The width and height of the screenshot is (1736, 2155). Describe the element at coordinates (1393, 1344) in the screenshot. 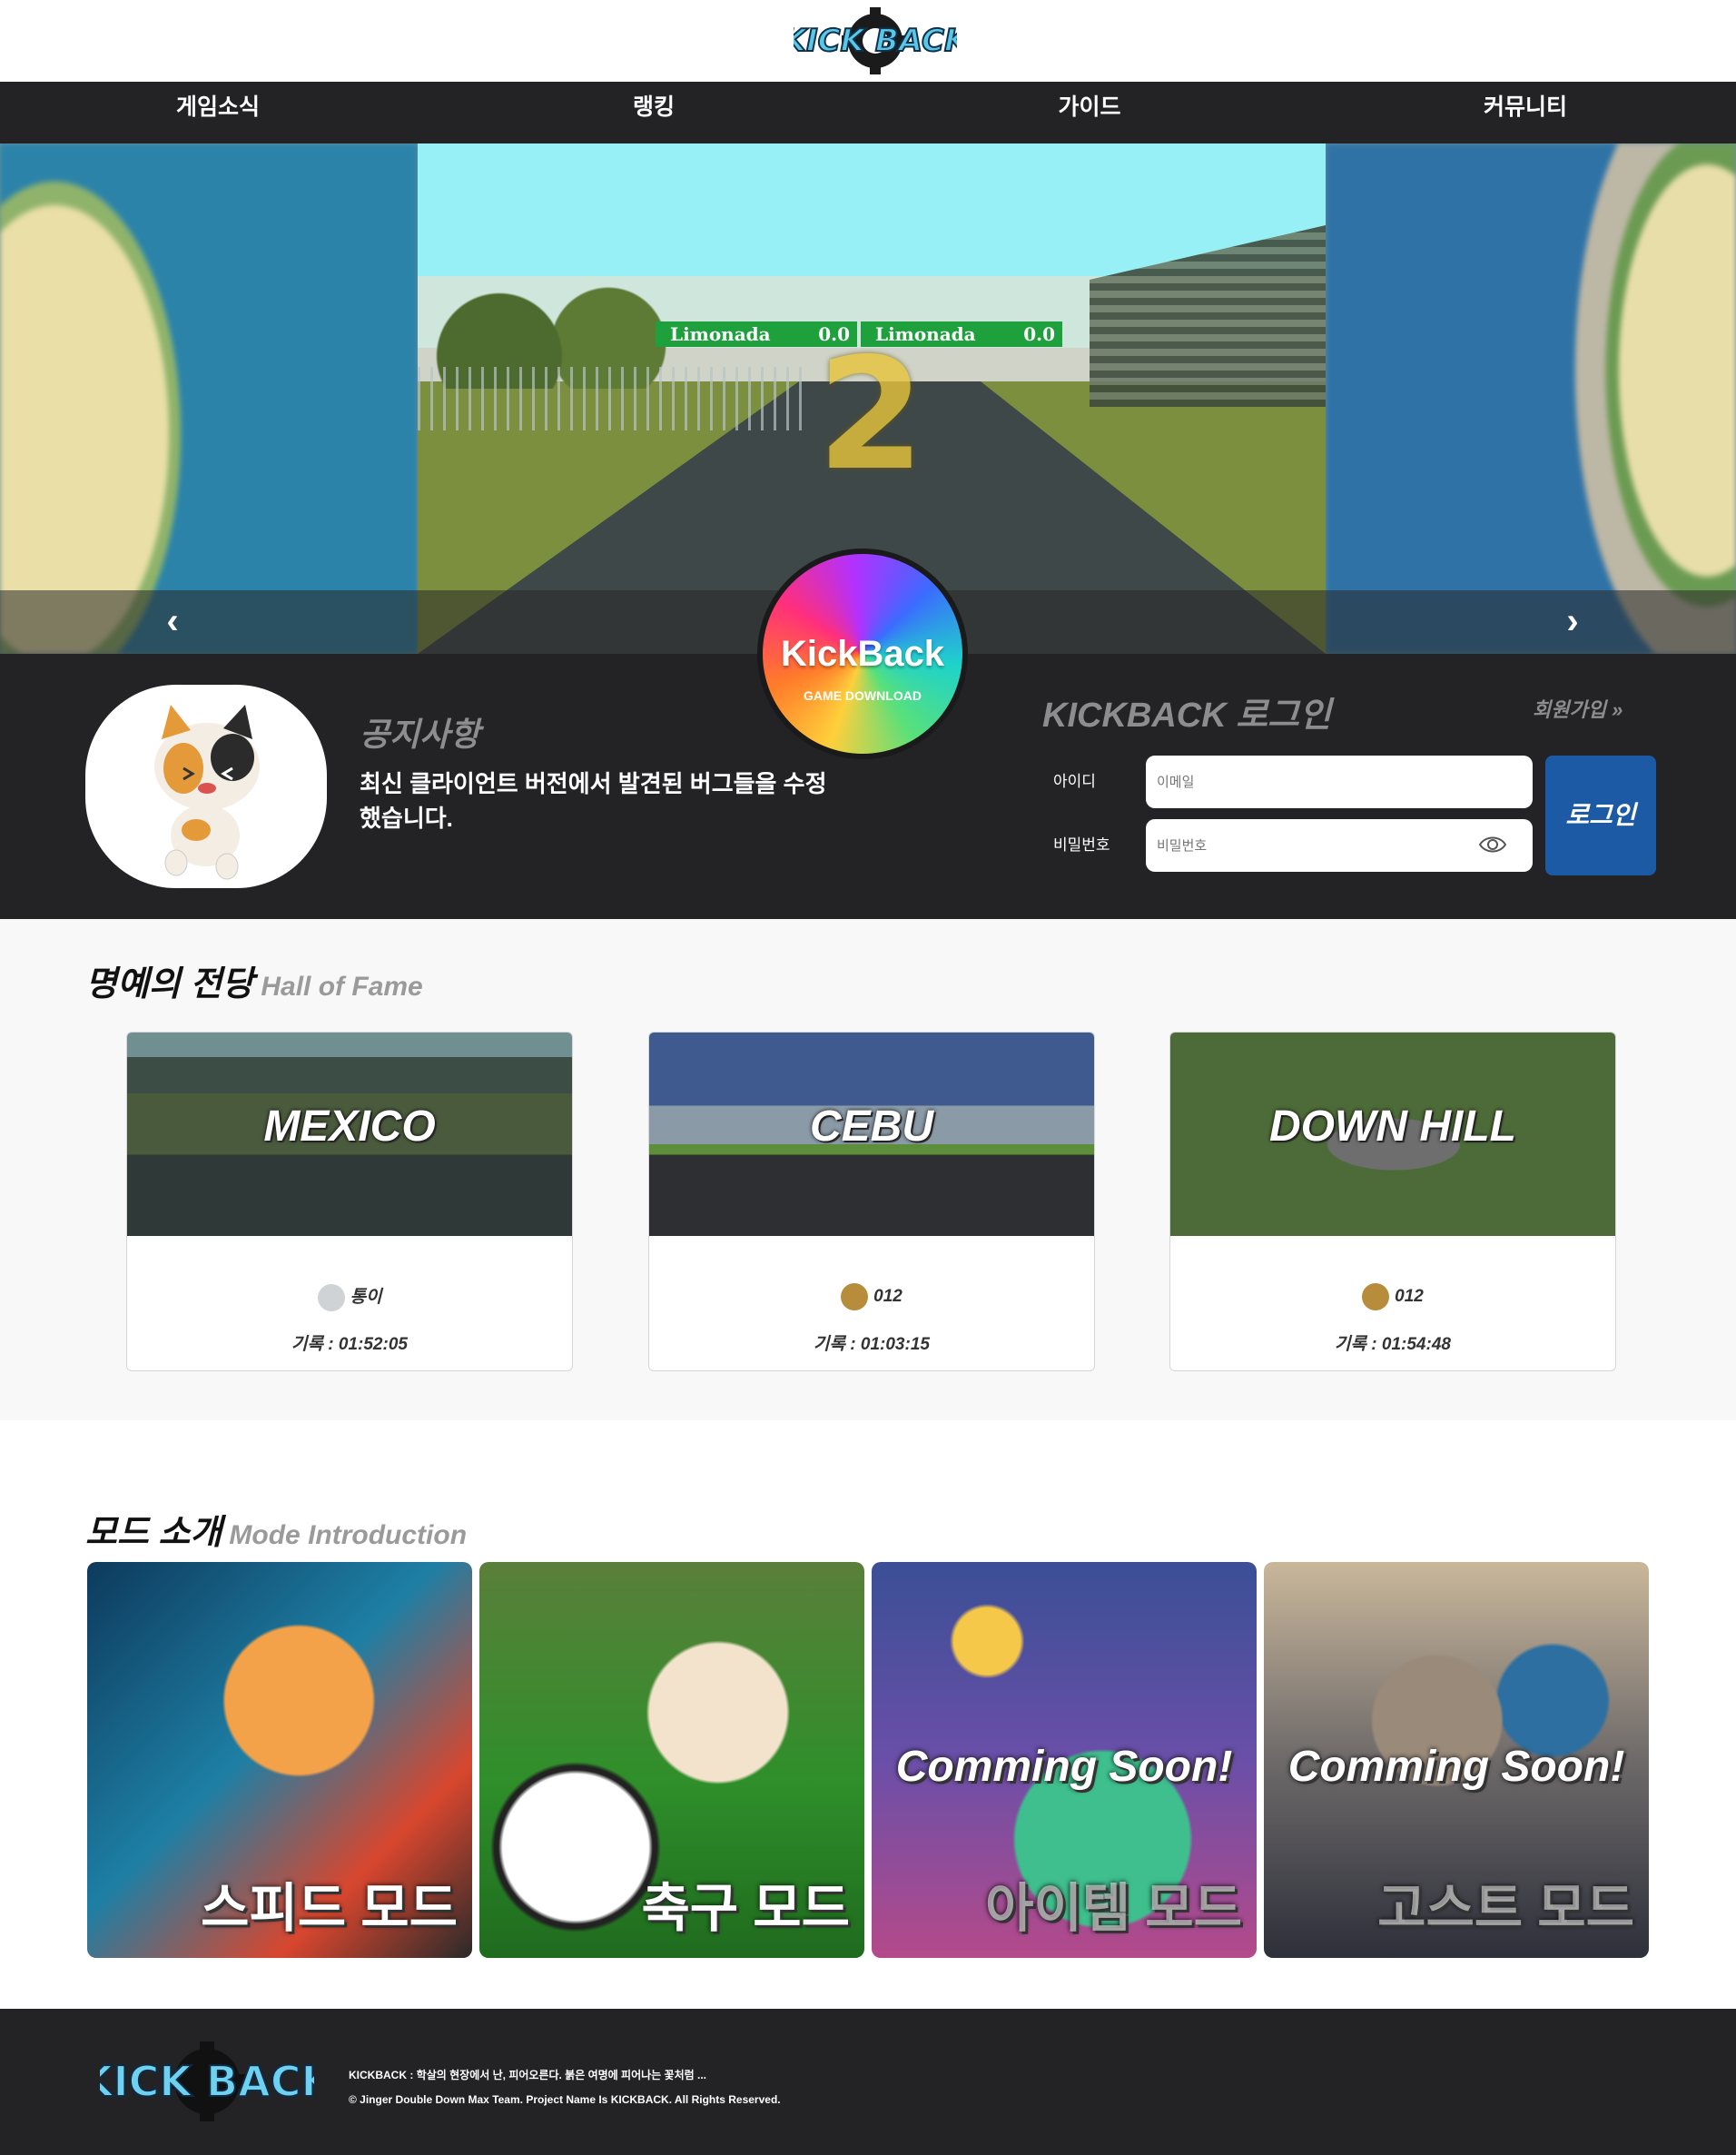

I see `record-time: 기록 : 01:54:48` at that location.